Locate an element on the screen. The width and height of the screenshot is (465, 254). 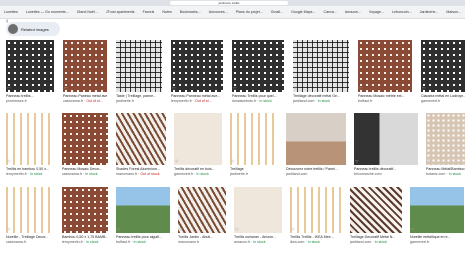
bookmark-item: Notes is located at coordinates (166, 12).